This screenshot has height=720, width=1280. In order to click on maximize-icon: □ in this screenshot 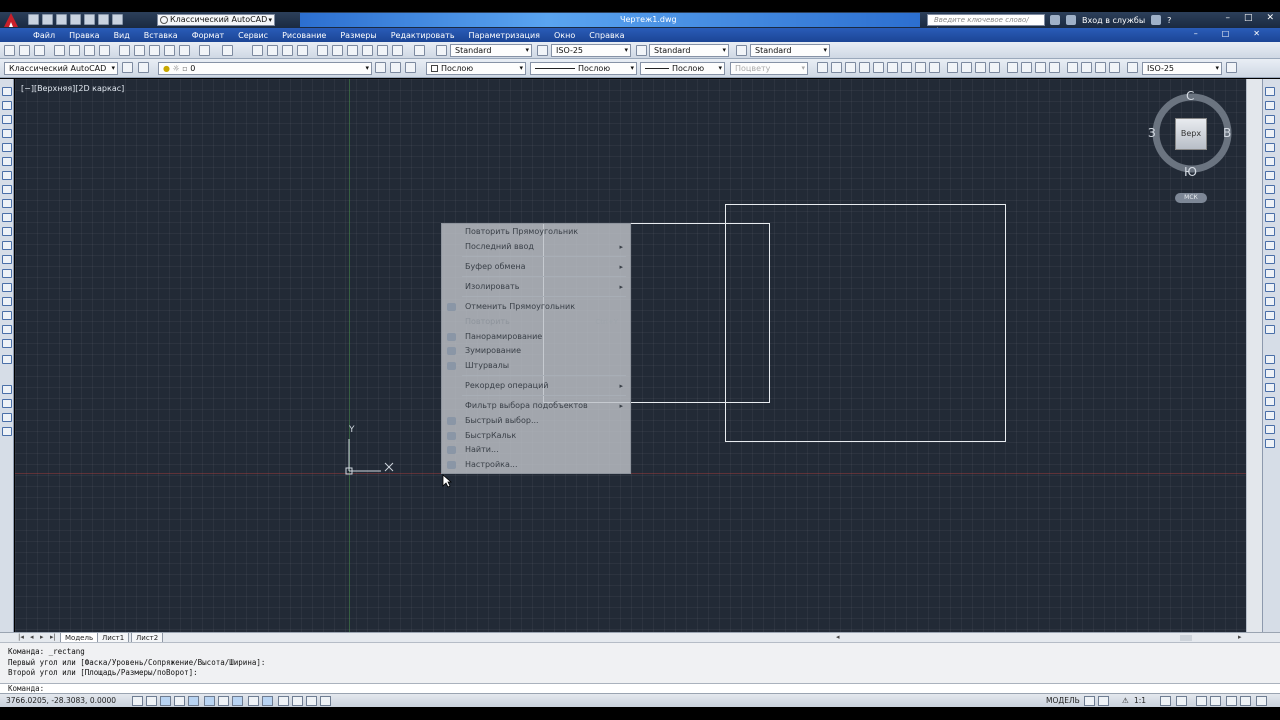, I will do `click(1248, 18)`.